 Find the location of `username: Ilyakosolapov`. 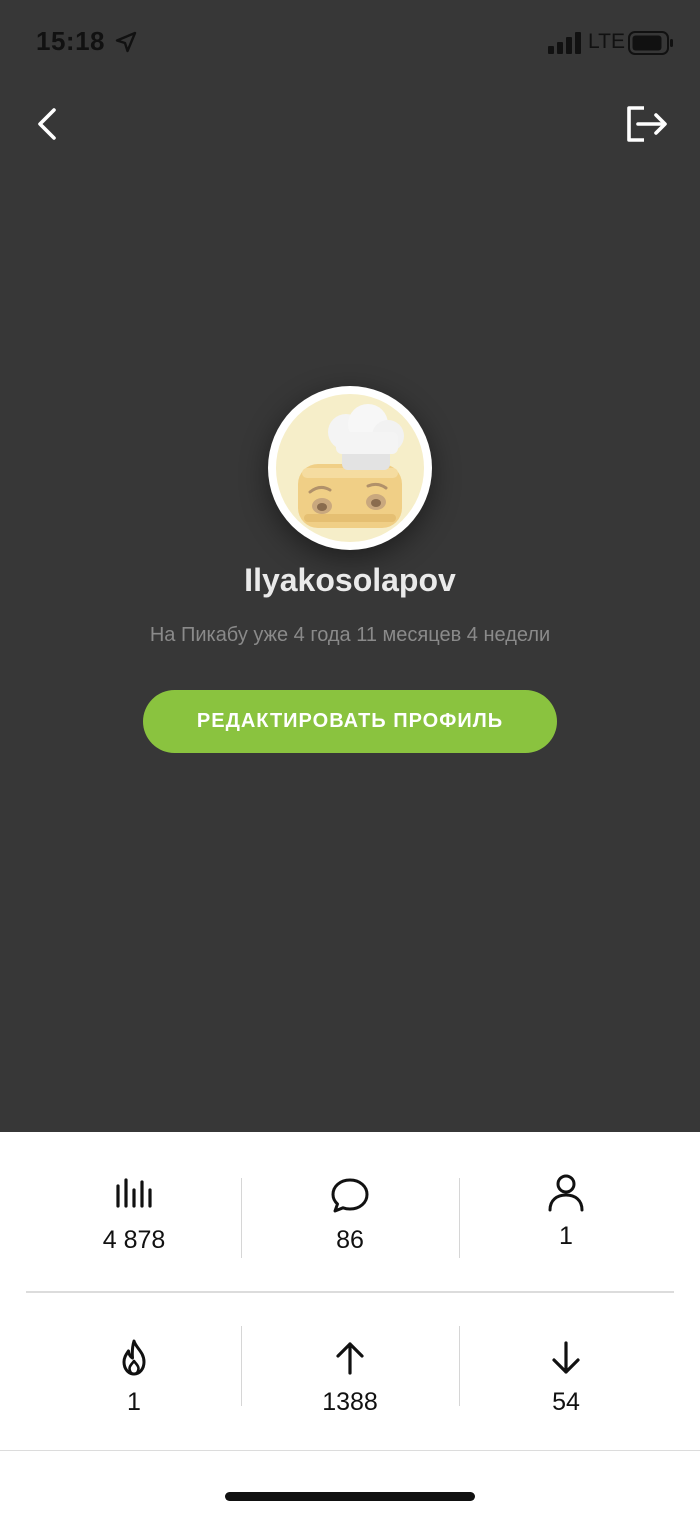

username: Ilyakosolapov is located at coordinates (350, 580).